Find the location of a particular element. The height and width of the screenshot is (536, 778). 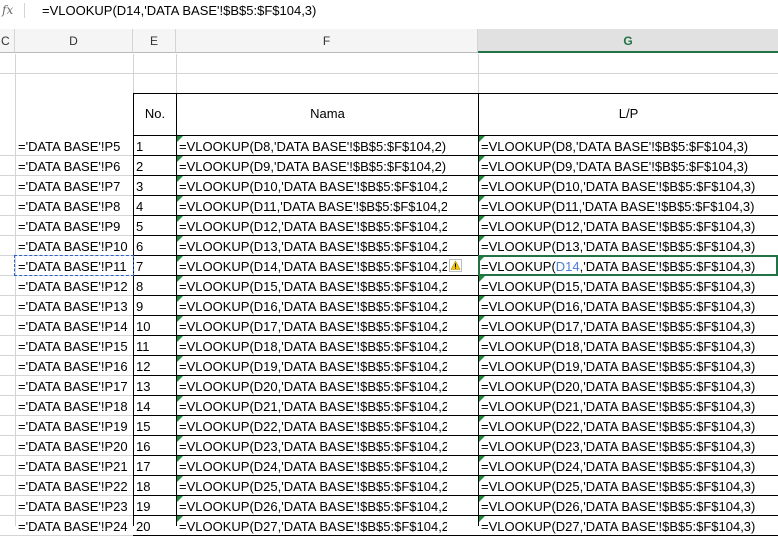

formula-input: =VLOOKUP(D14,'DATA BASE'!$B$5:$F$104,3) is located at coordinates (179, 10).